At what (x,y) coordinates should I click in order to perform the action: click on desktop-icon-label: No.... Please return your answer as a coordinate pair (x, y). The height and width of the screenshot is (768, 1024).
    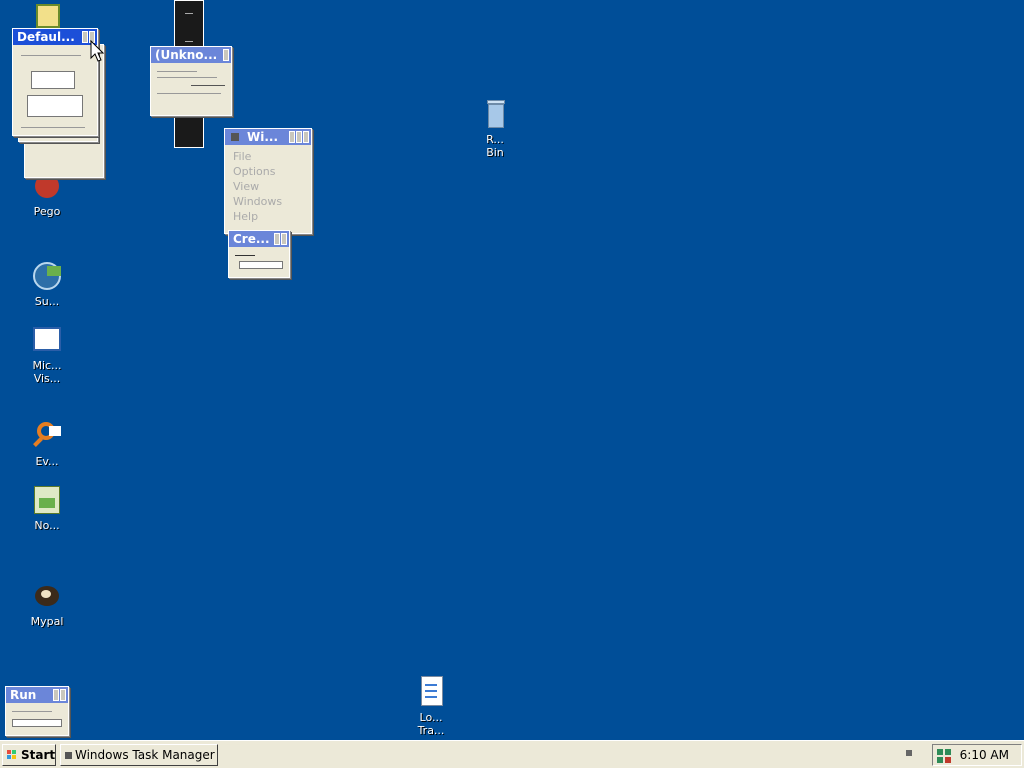
    Looking at the image, I should click on (47, 525).